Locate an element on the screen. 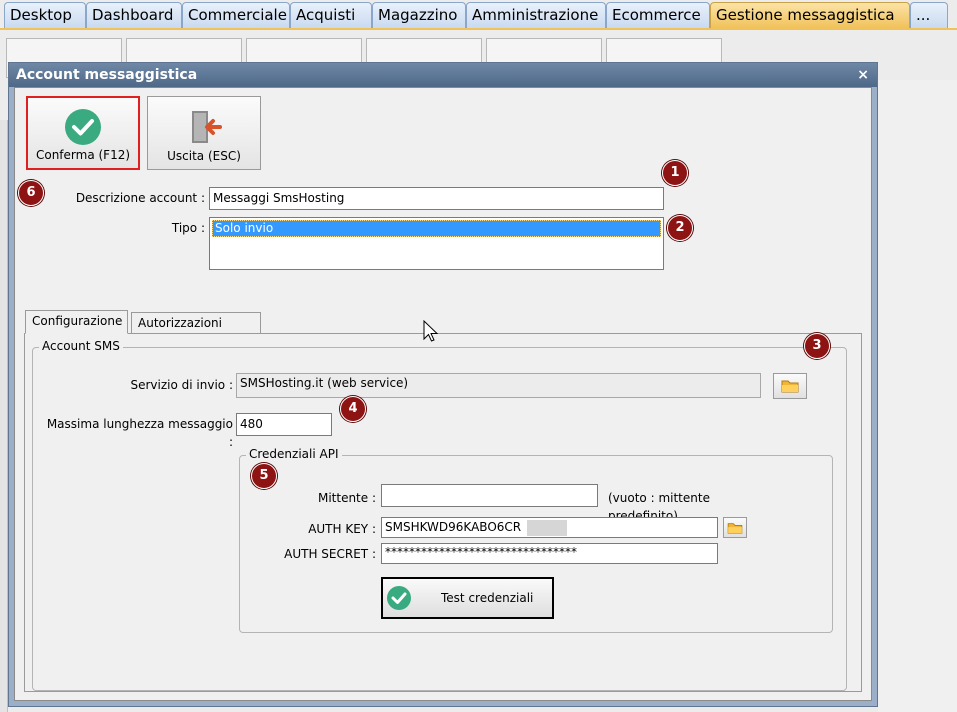  confirm-button: Conferma (F12) is located at coordinates (83, 133).